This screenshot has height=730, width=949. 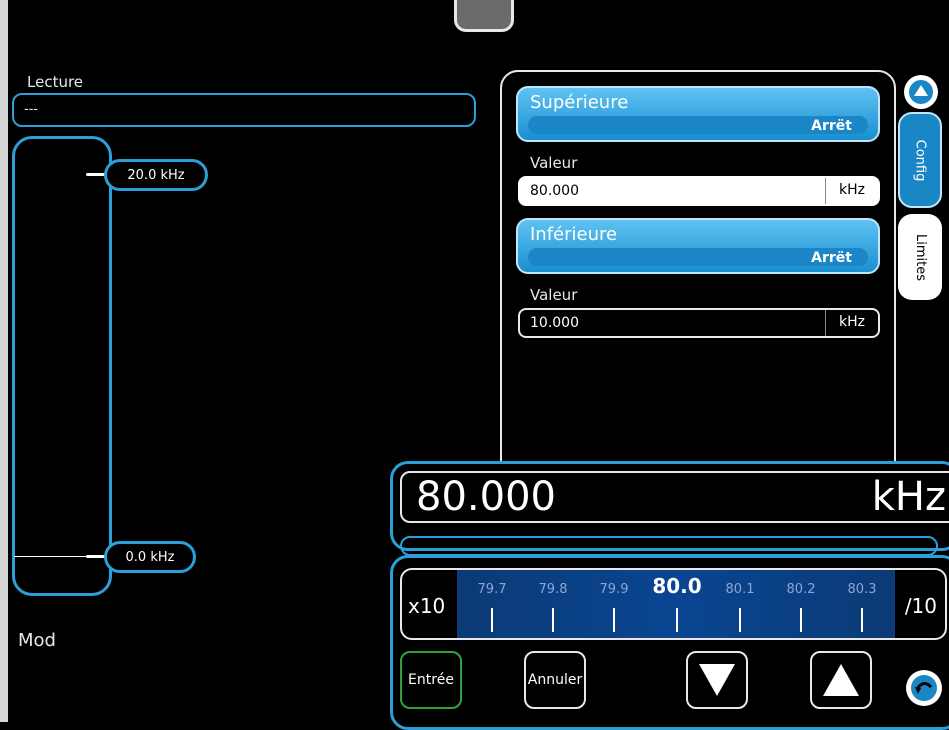 I want to click on arrow-down-icon, so click(x=717, y=680).